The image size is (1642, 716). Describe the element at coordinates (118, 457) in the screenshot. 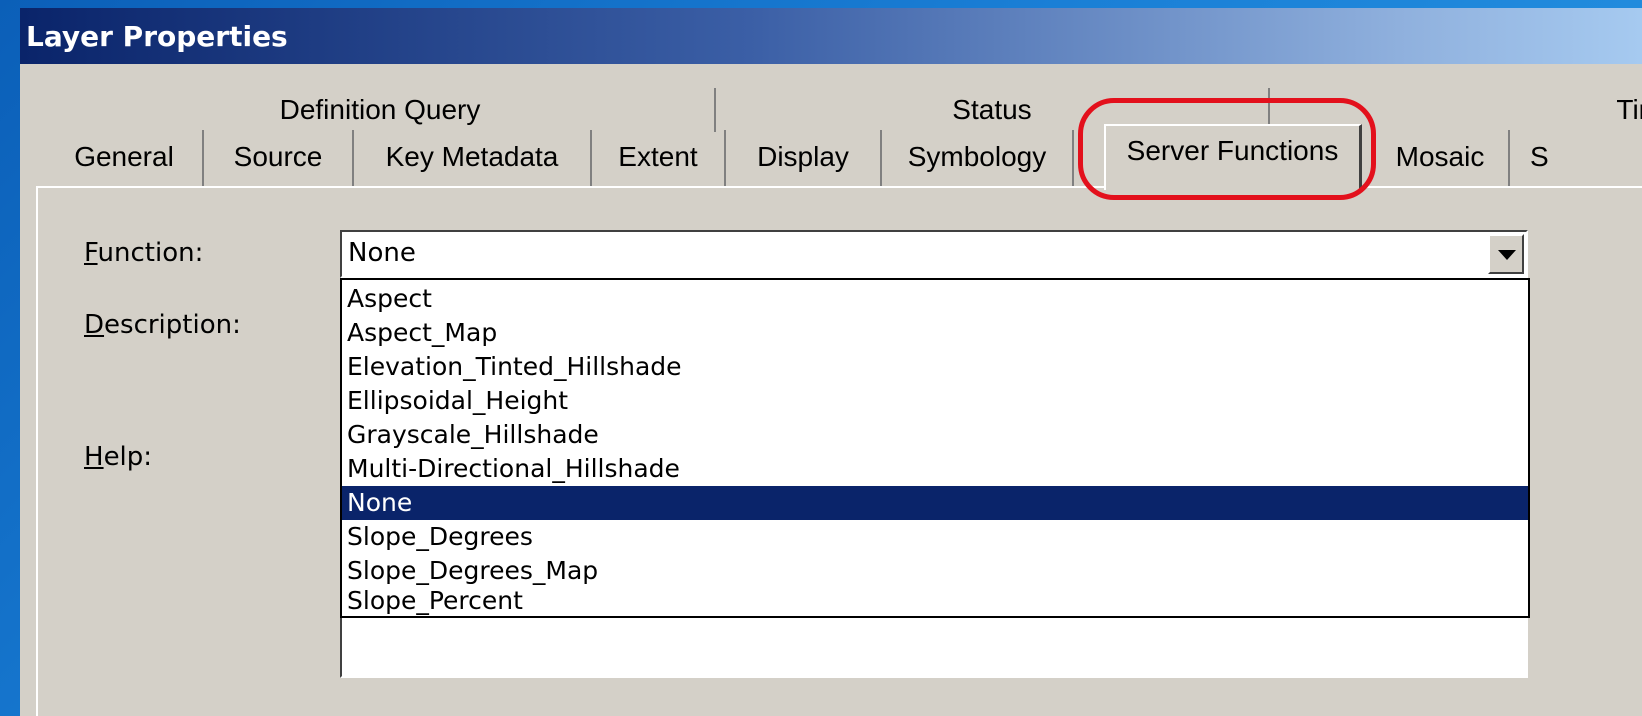

I see `help-label: Help:` at that location.